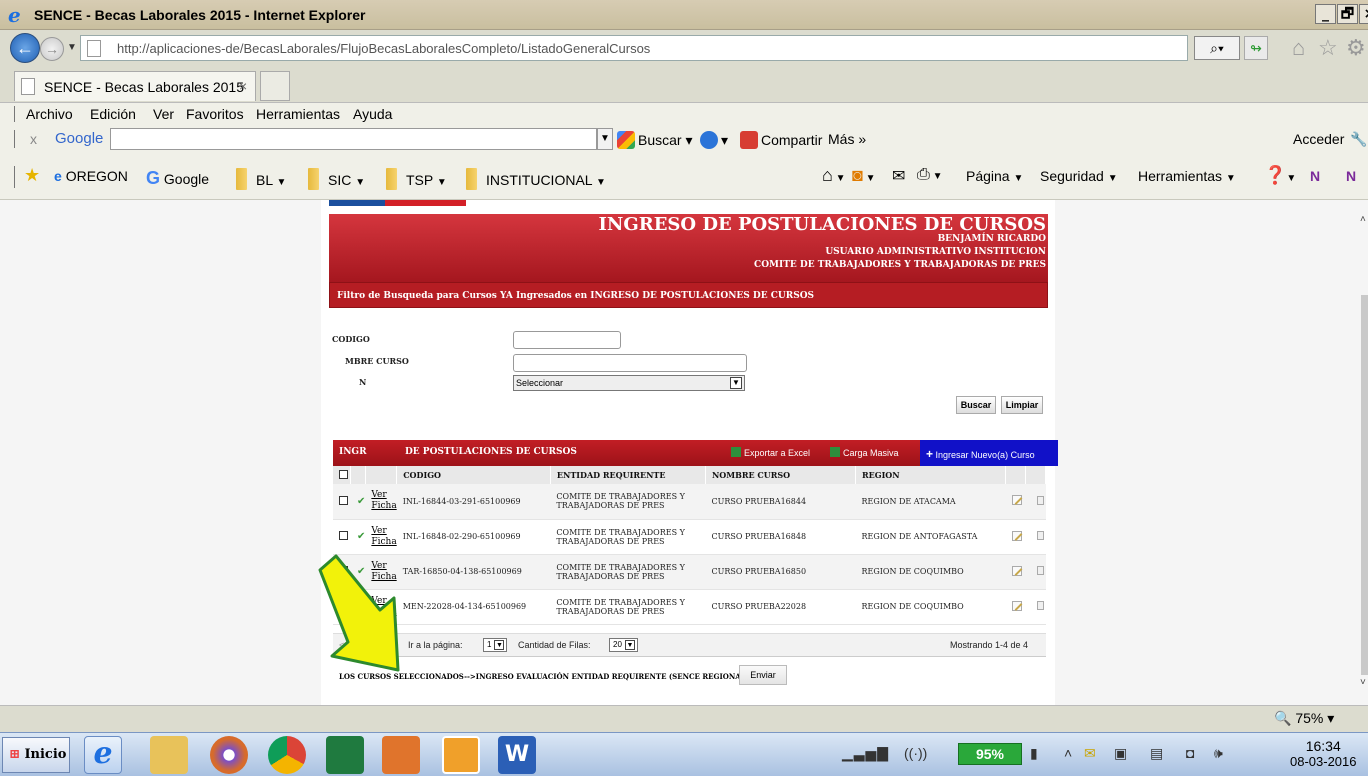 This screenshot has height=776, width=1368. What do you see at coordinates (536, 179) in the screenshot?
I see `fav-folder-institucional: INSTITUCIONAL ▼` at bounding box center [536, 179].